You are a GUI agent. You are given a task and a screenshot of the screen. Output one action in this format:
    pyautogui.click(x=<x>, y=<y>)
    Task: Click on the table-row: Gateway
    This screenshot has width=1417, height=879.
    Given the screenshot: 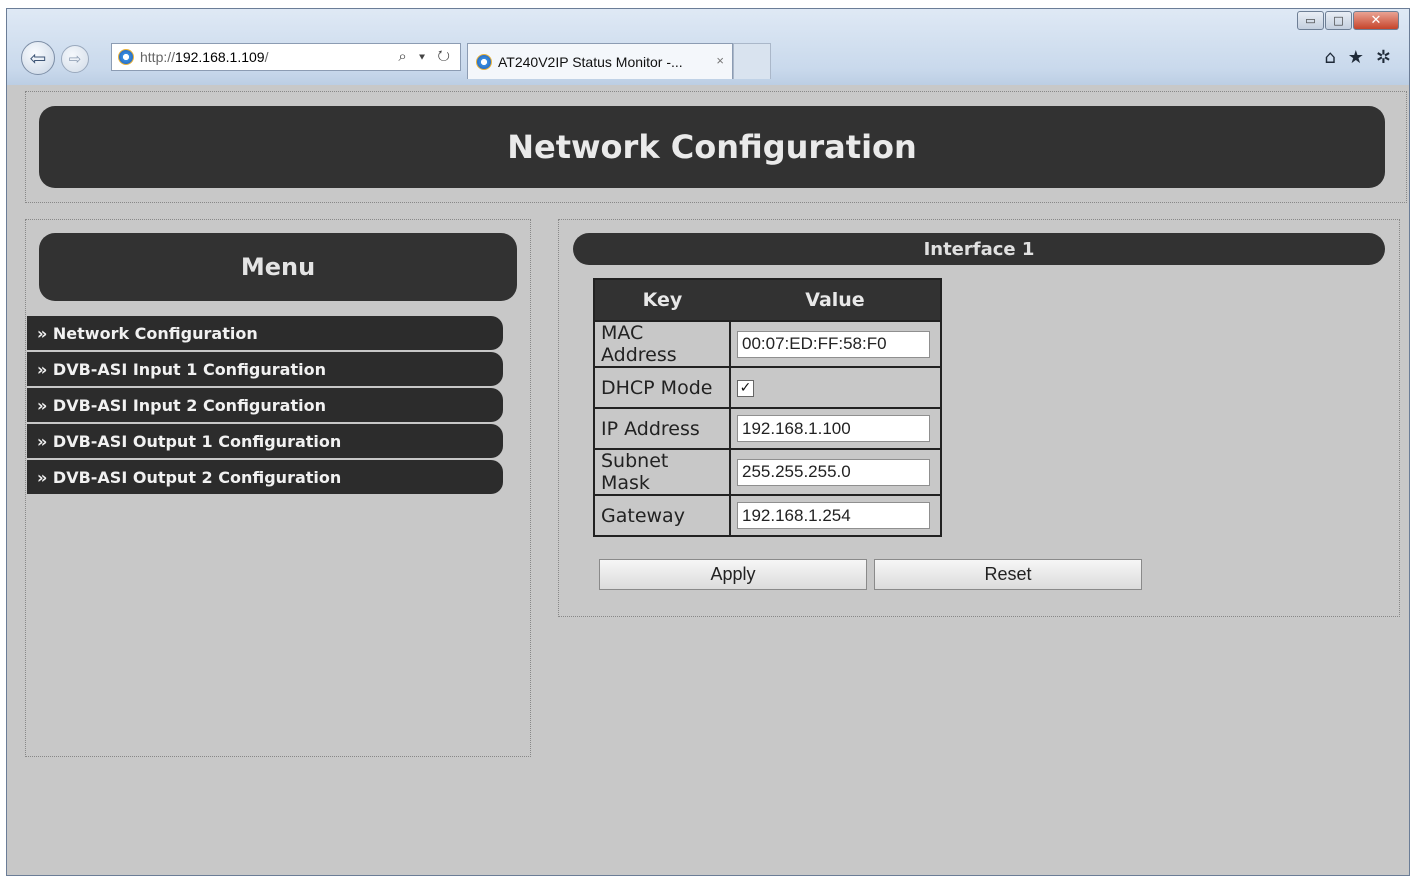 What is the action you would take?
    pyautogui.click(x=767, y=515)
    